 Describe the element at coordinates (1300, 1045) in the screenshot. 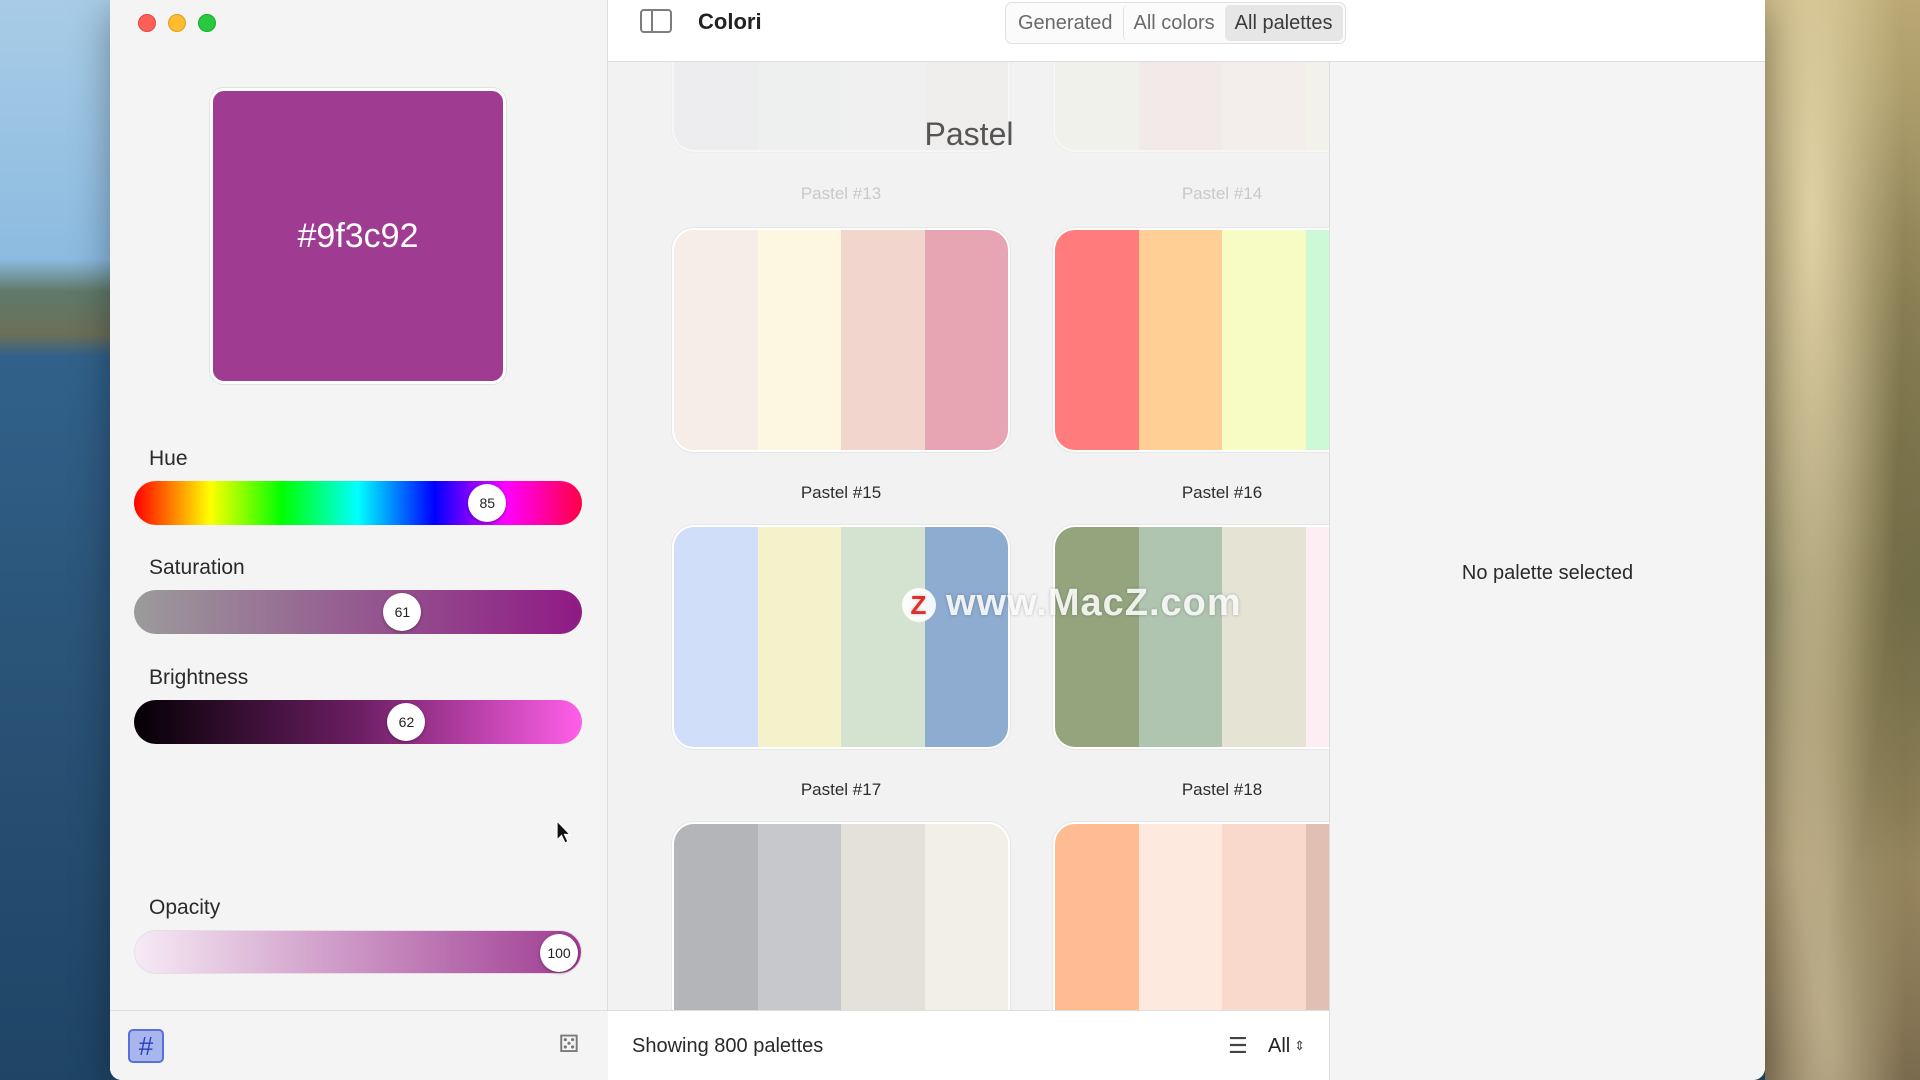

I see `chevron-updown-icon: ⇕` at that location.